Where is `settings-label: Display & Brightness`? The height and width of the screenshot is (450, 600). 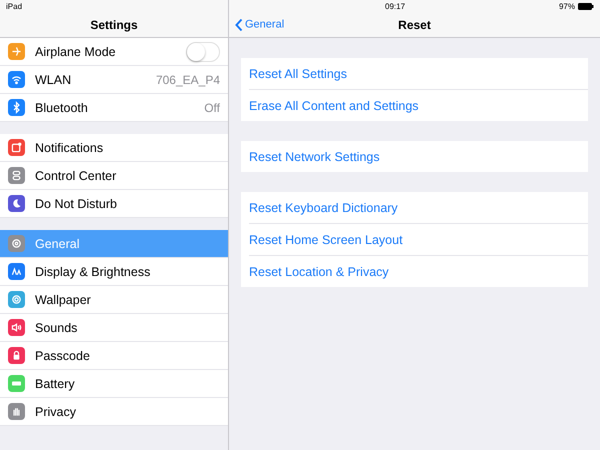 settings-label: Display & Brightness is located at coordinates (93, 271).